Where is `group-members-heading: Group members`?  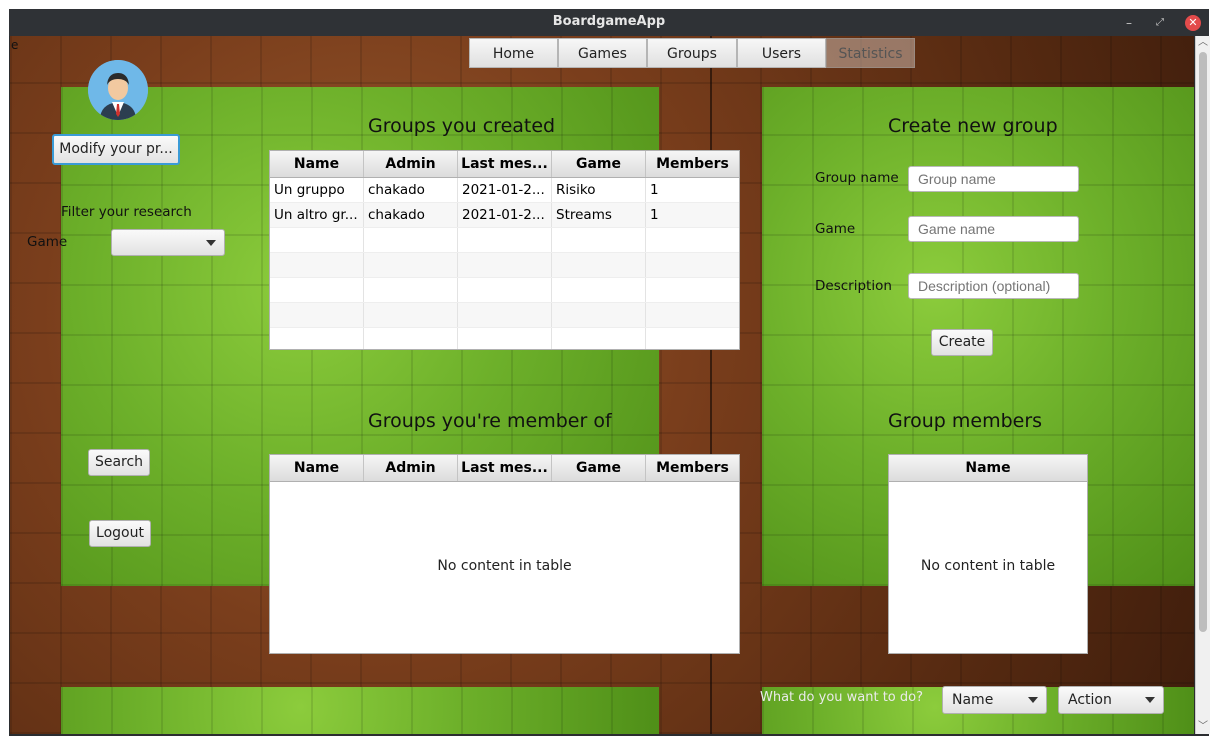
group-members-heading: Group members is located at coordinates (965, 421).